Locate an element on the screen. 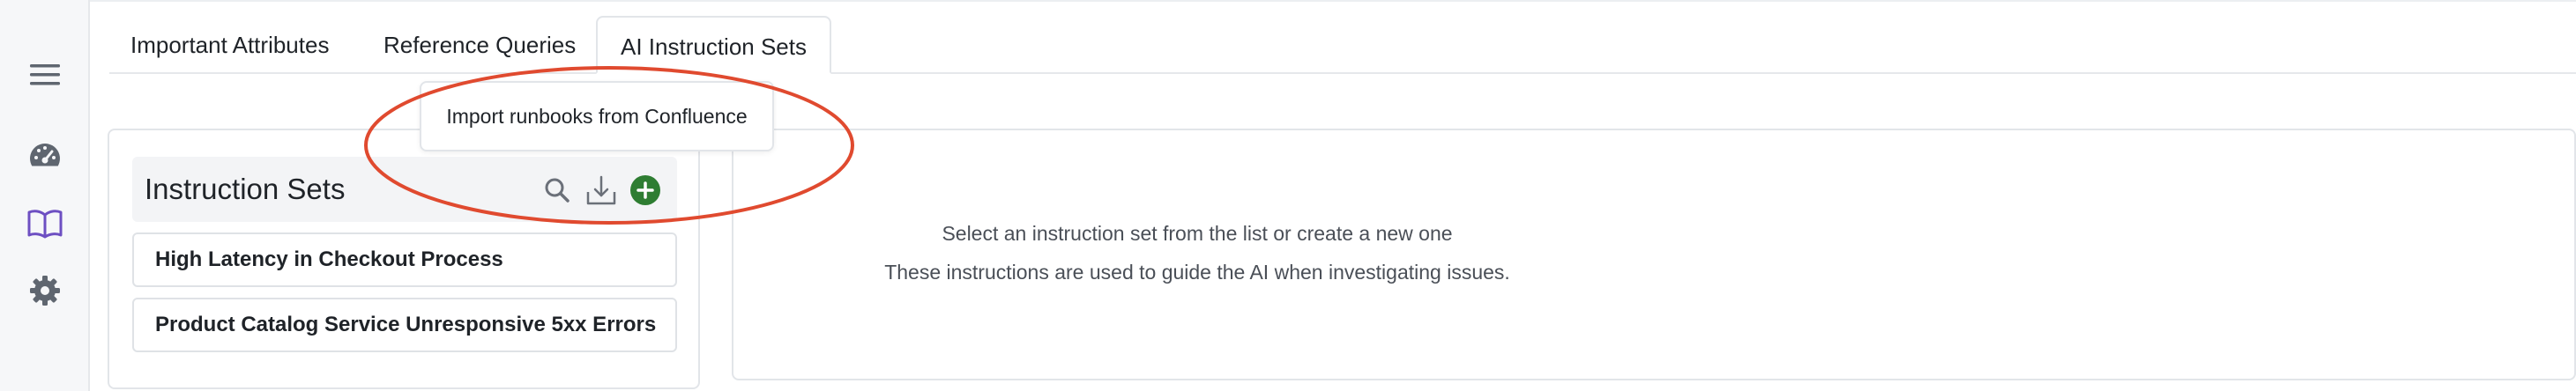  sidebar-item-settings is located at coordinates (45, 291).